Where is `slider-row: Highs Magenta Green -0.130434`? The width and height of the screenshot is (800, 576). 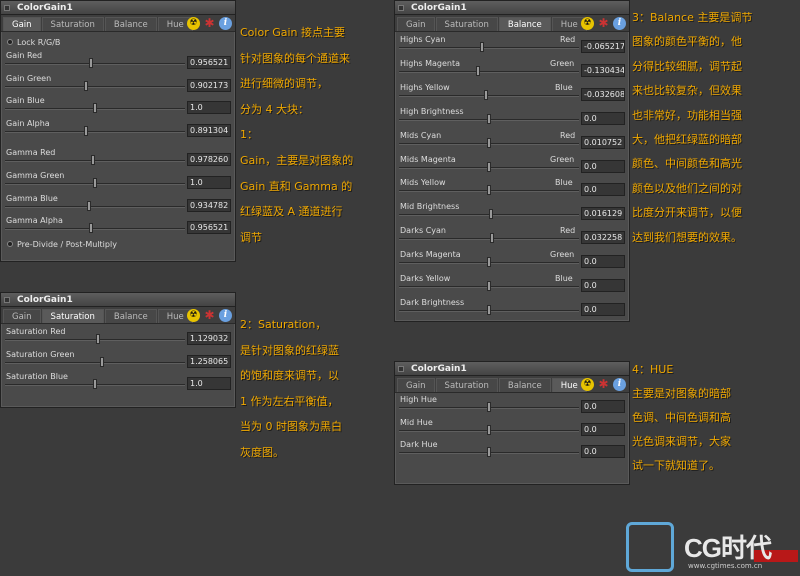
slider-row: Highs Magenta Green -0.130434 is located at coordinates (512, 70).